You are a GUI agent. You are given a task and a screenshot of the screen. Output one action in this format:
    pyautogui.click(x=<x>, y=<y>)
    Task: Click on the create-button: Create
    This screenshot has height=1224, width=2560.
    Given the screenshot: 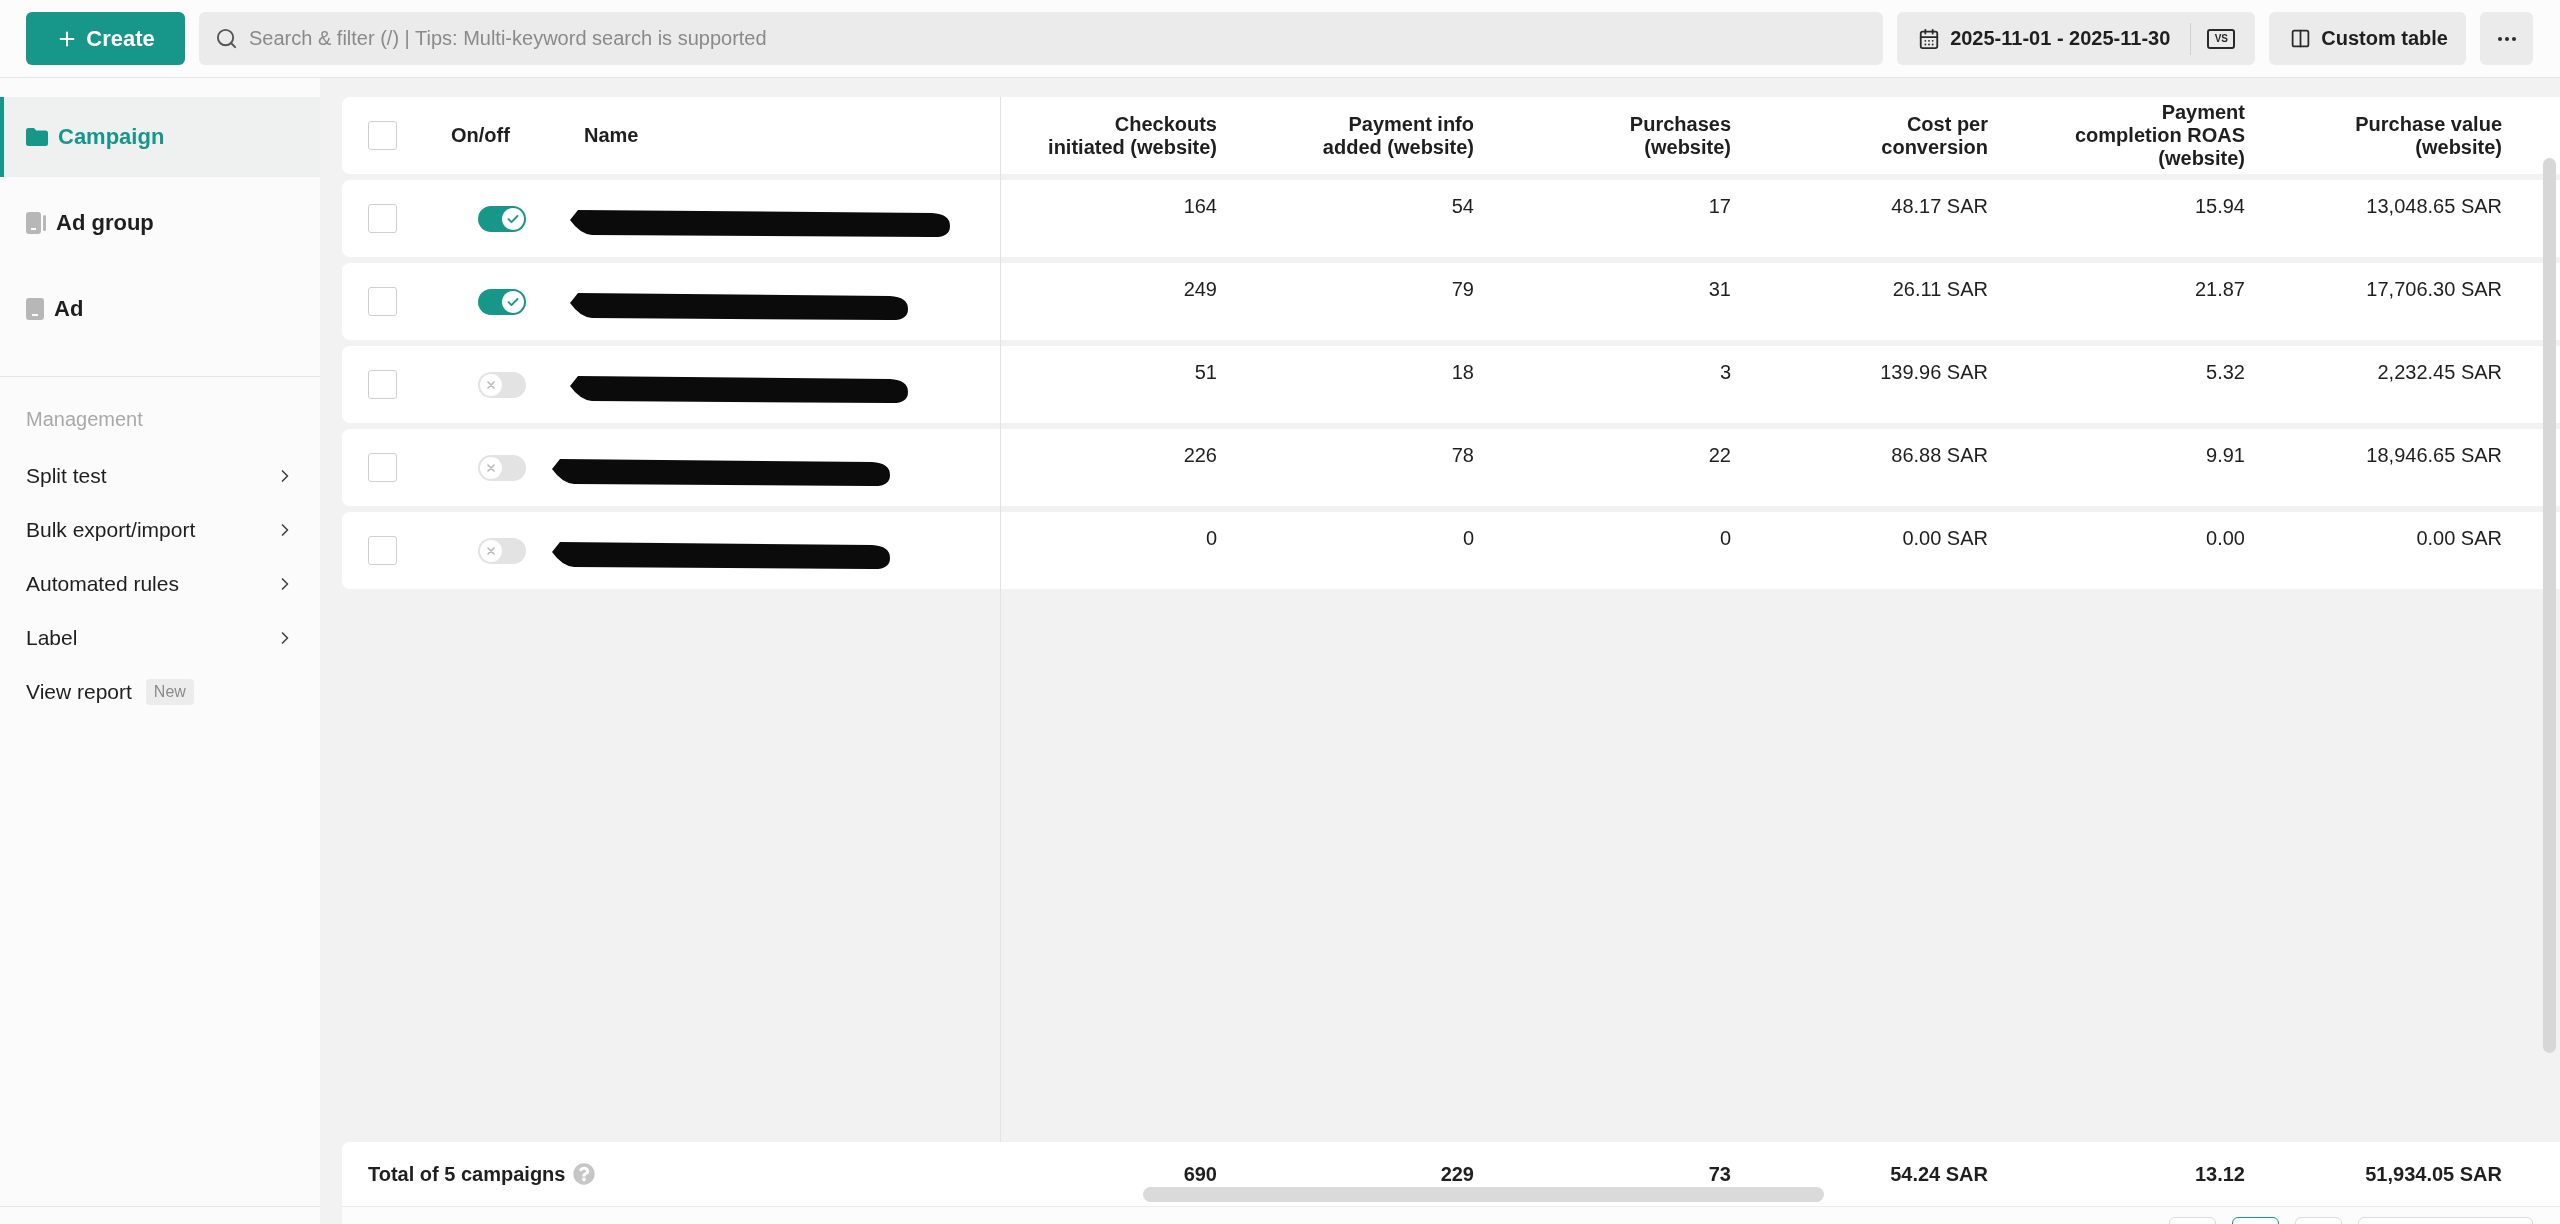 What is the action you would take?
    pyautogui.click(x=105, y=38)
    